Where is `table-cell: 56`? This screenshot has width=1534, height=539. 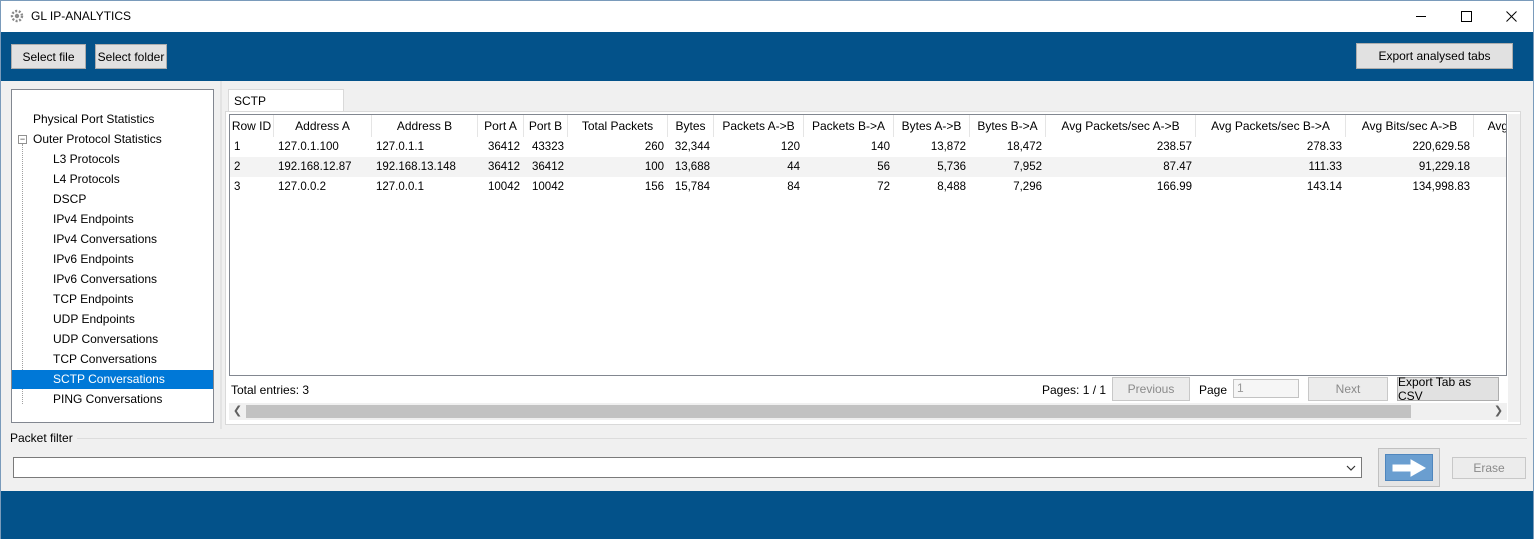 table-cell: 56 is located at coordinates (883, 167).